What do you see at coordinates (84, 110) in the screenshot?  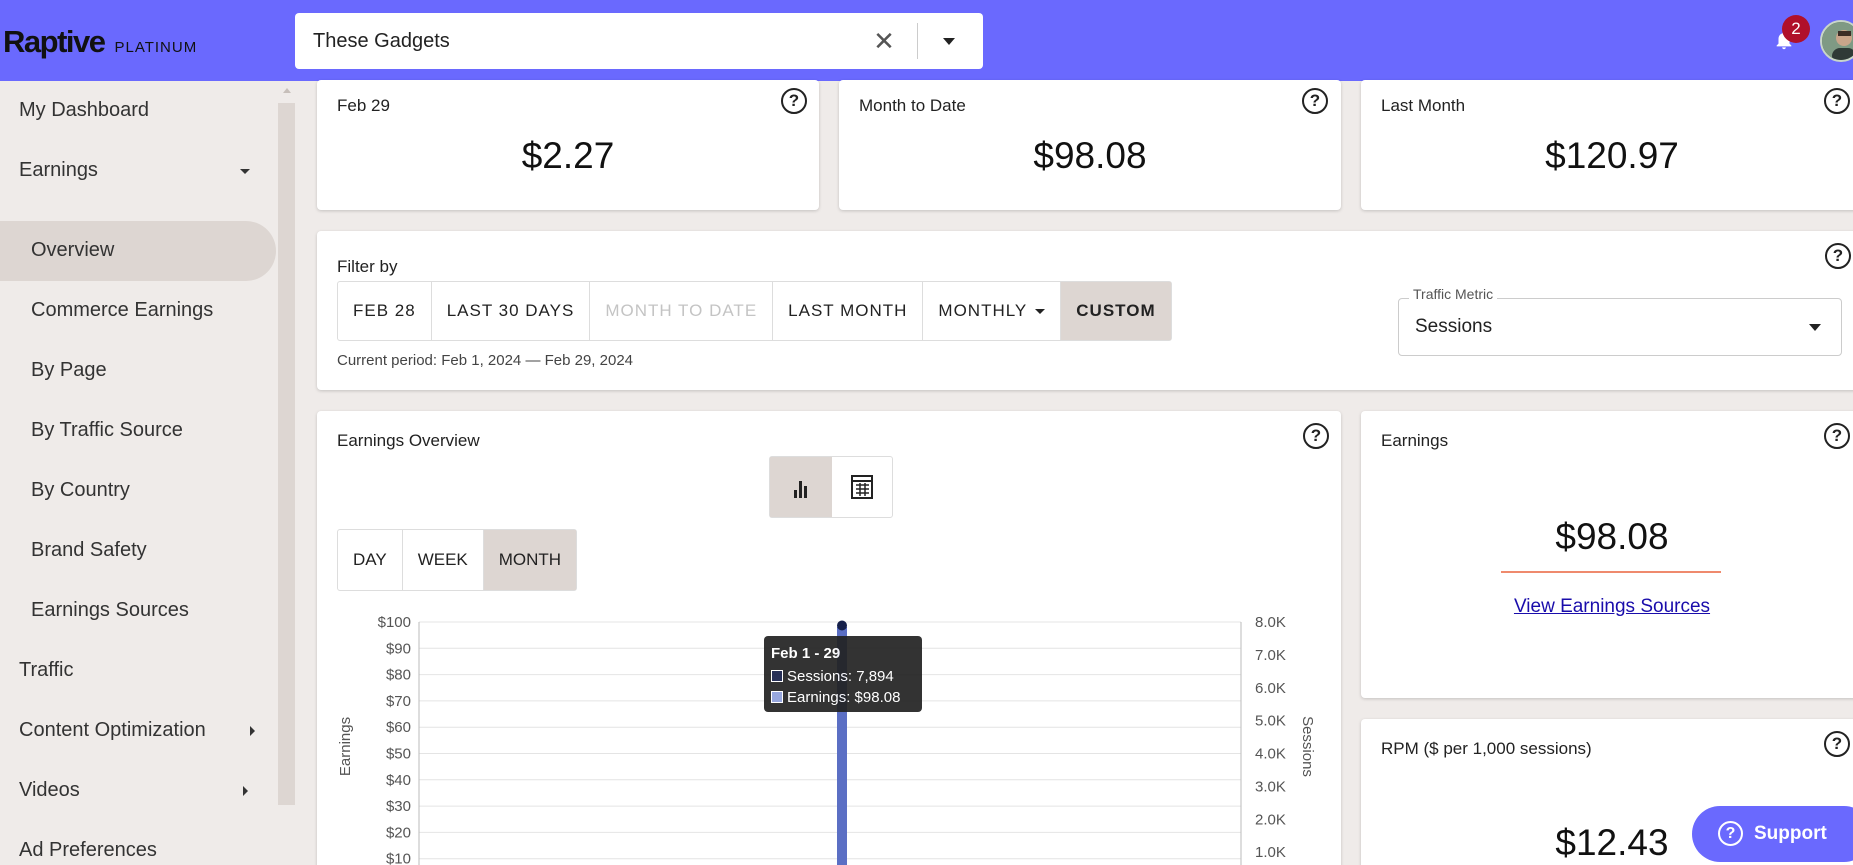 I see `sidebar-item-label: My Dashboard` at bounding box center [84, 110].